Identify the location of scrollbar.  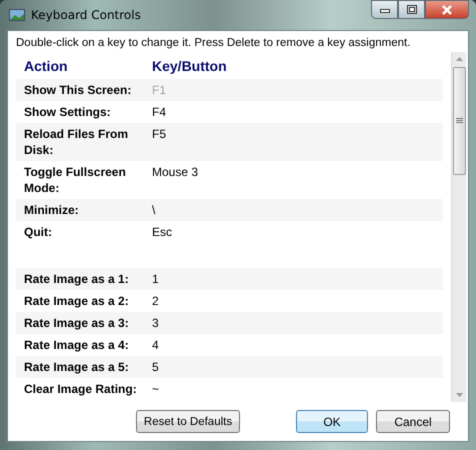
(458, 227).